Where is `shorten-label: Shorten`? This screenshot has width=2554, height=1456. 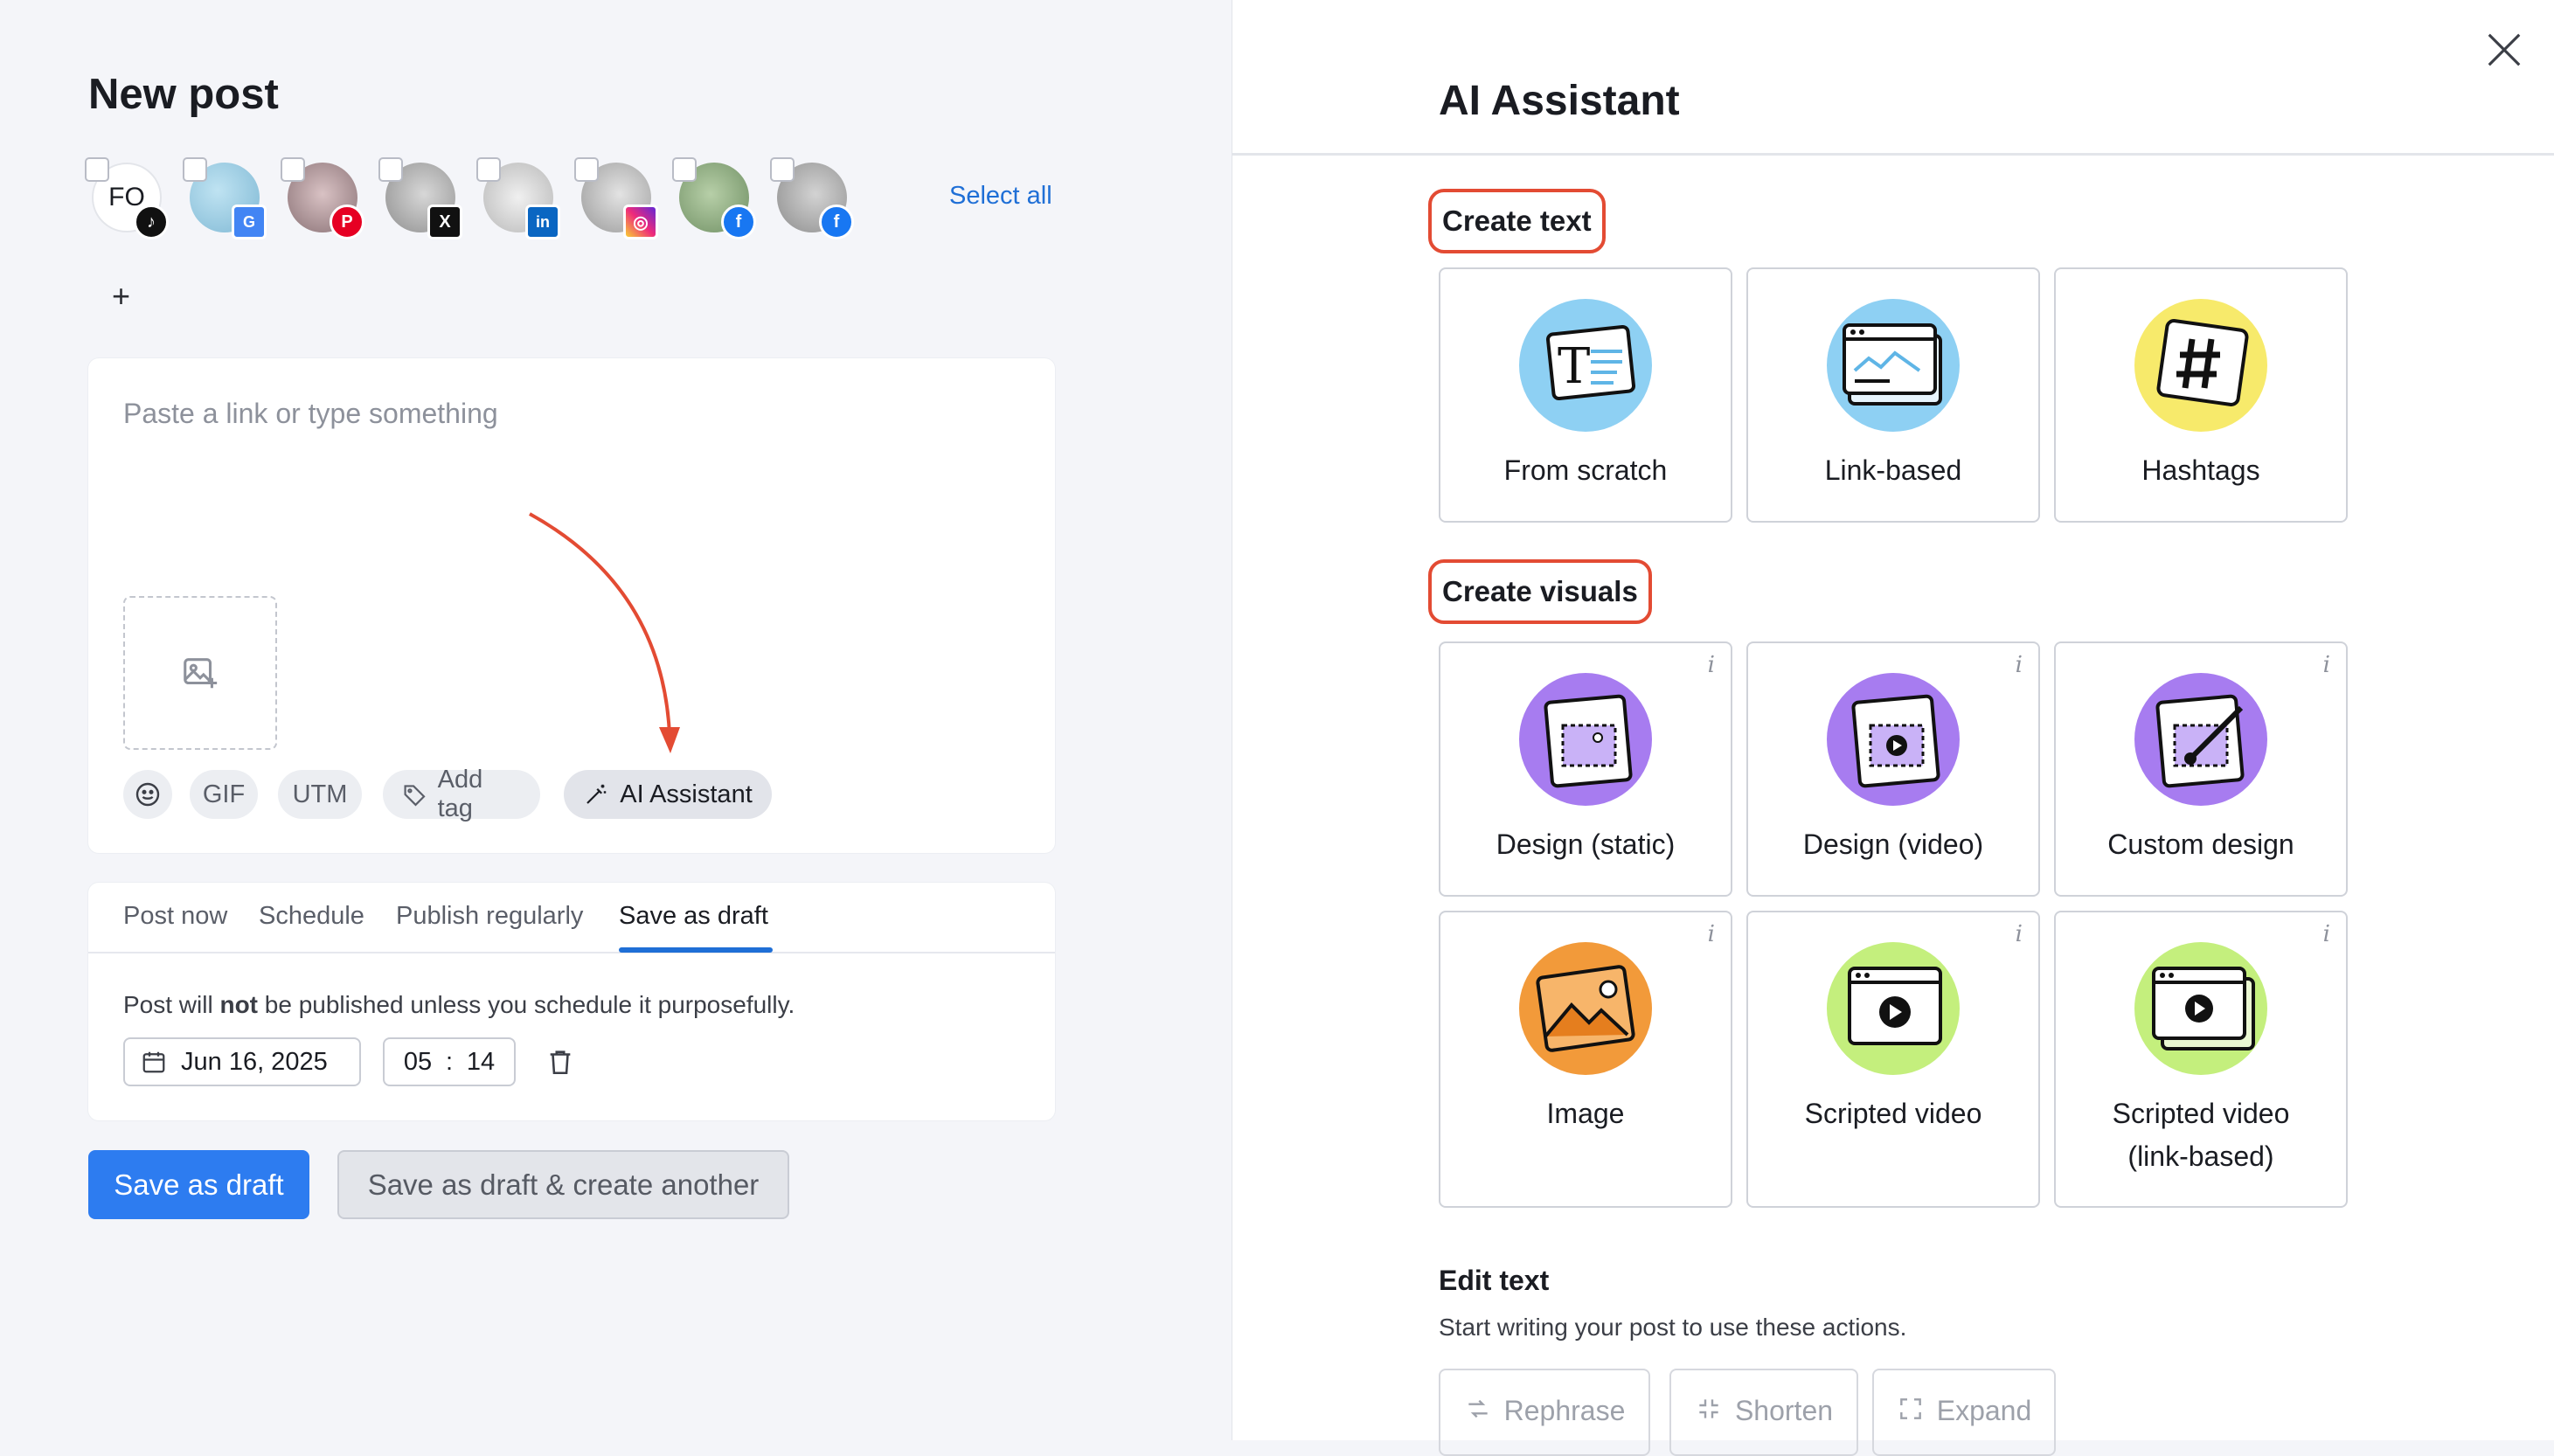
shorten-label: Shorten is located at coordinates (1784, 1410).